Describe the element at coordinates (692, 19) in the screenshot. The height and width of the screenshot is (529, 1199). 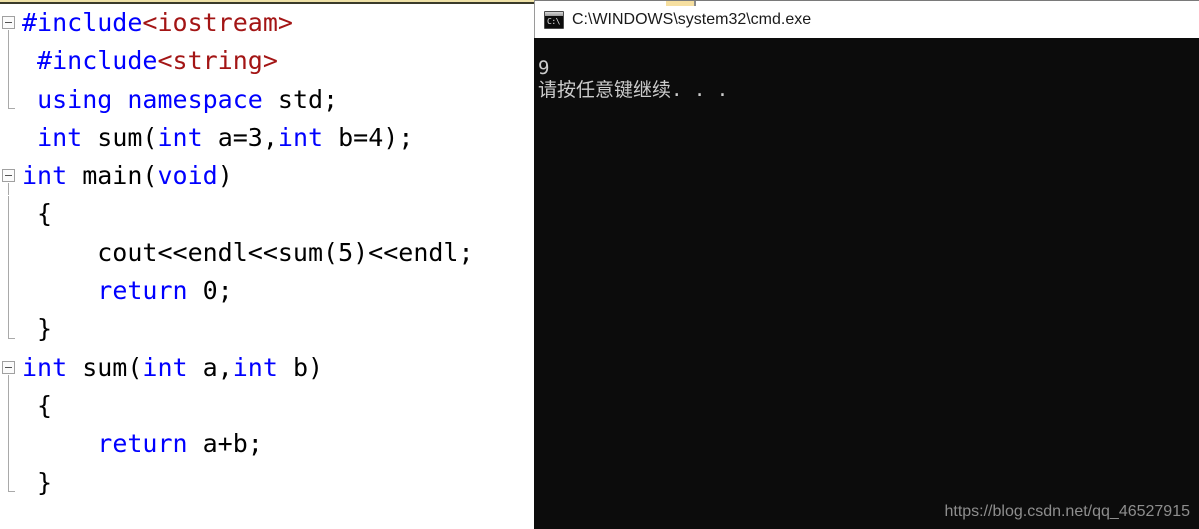
I see `console-title-text: C:\WINDOWS\system32\cmd.exe` at that location.